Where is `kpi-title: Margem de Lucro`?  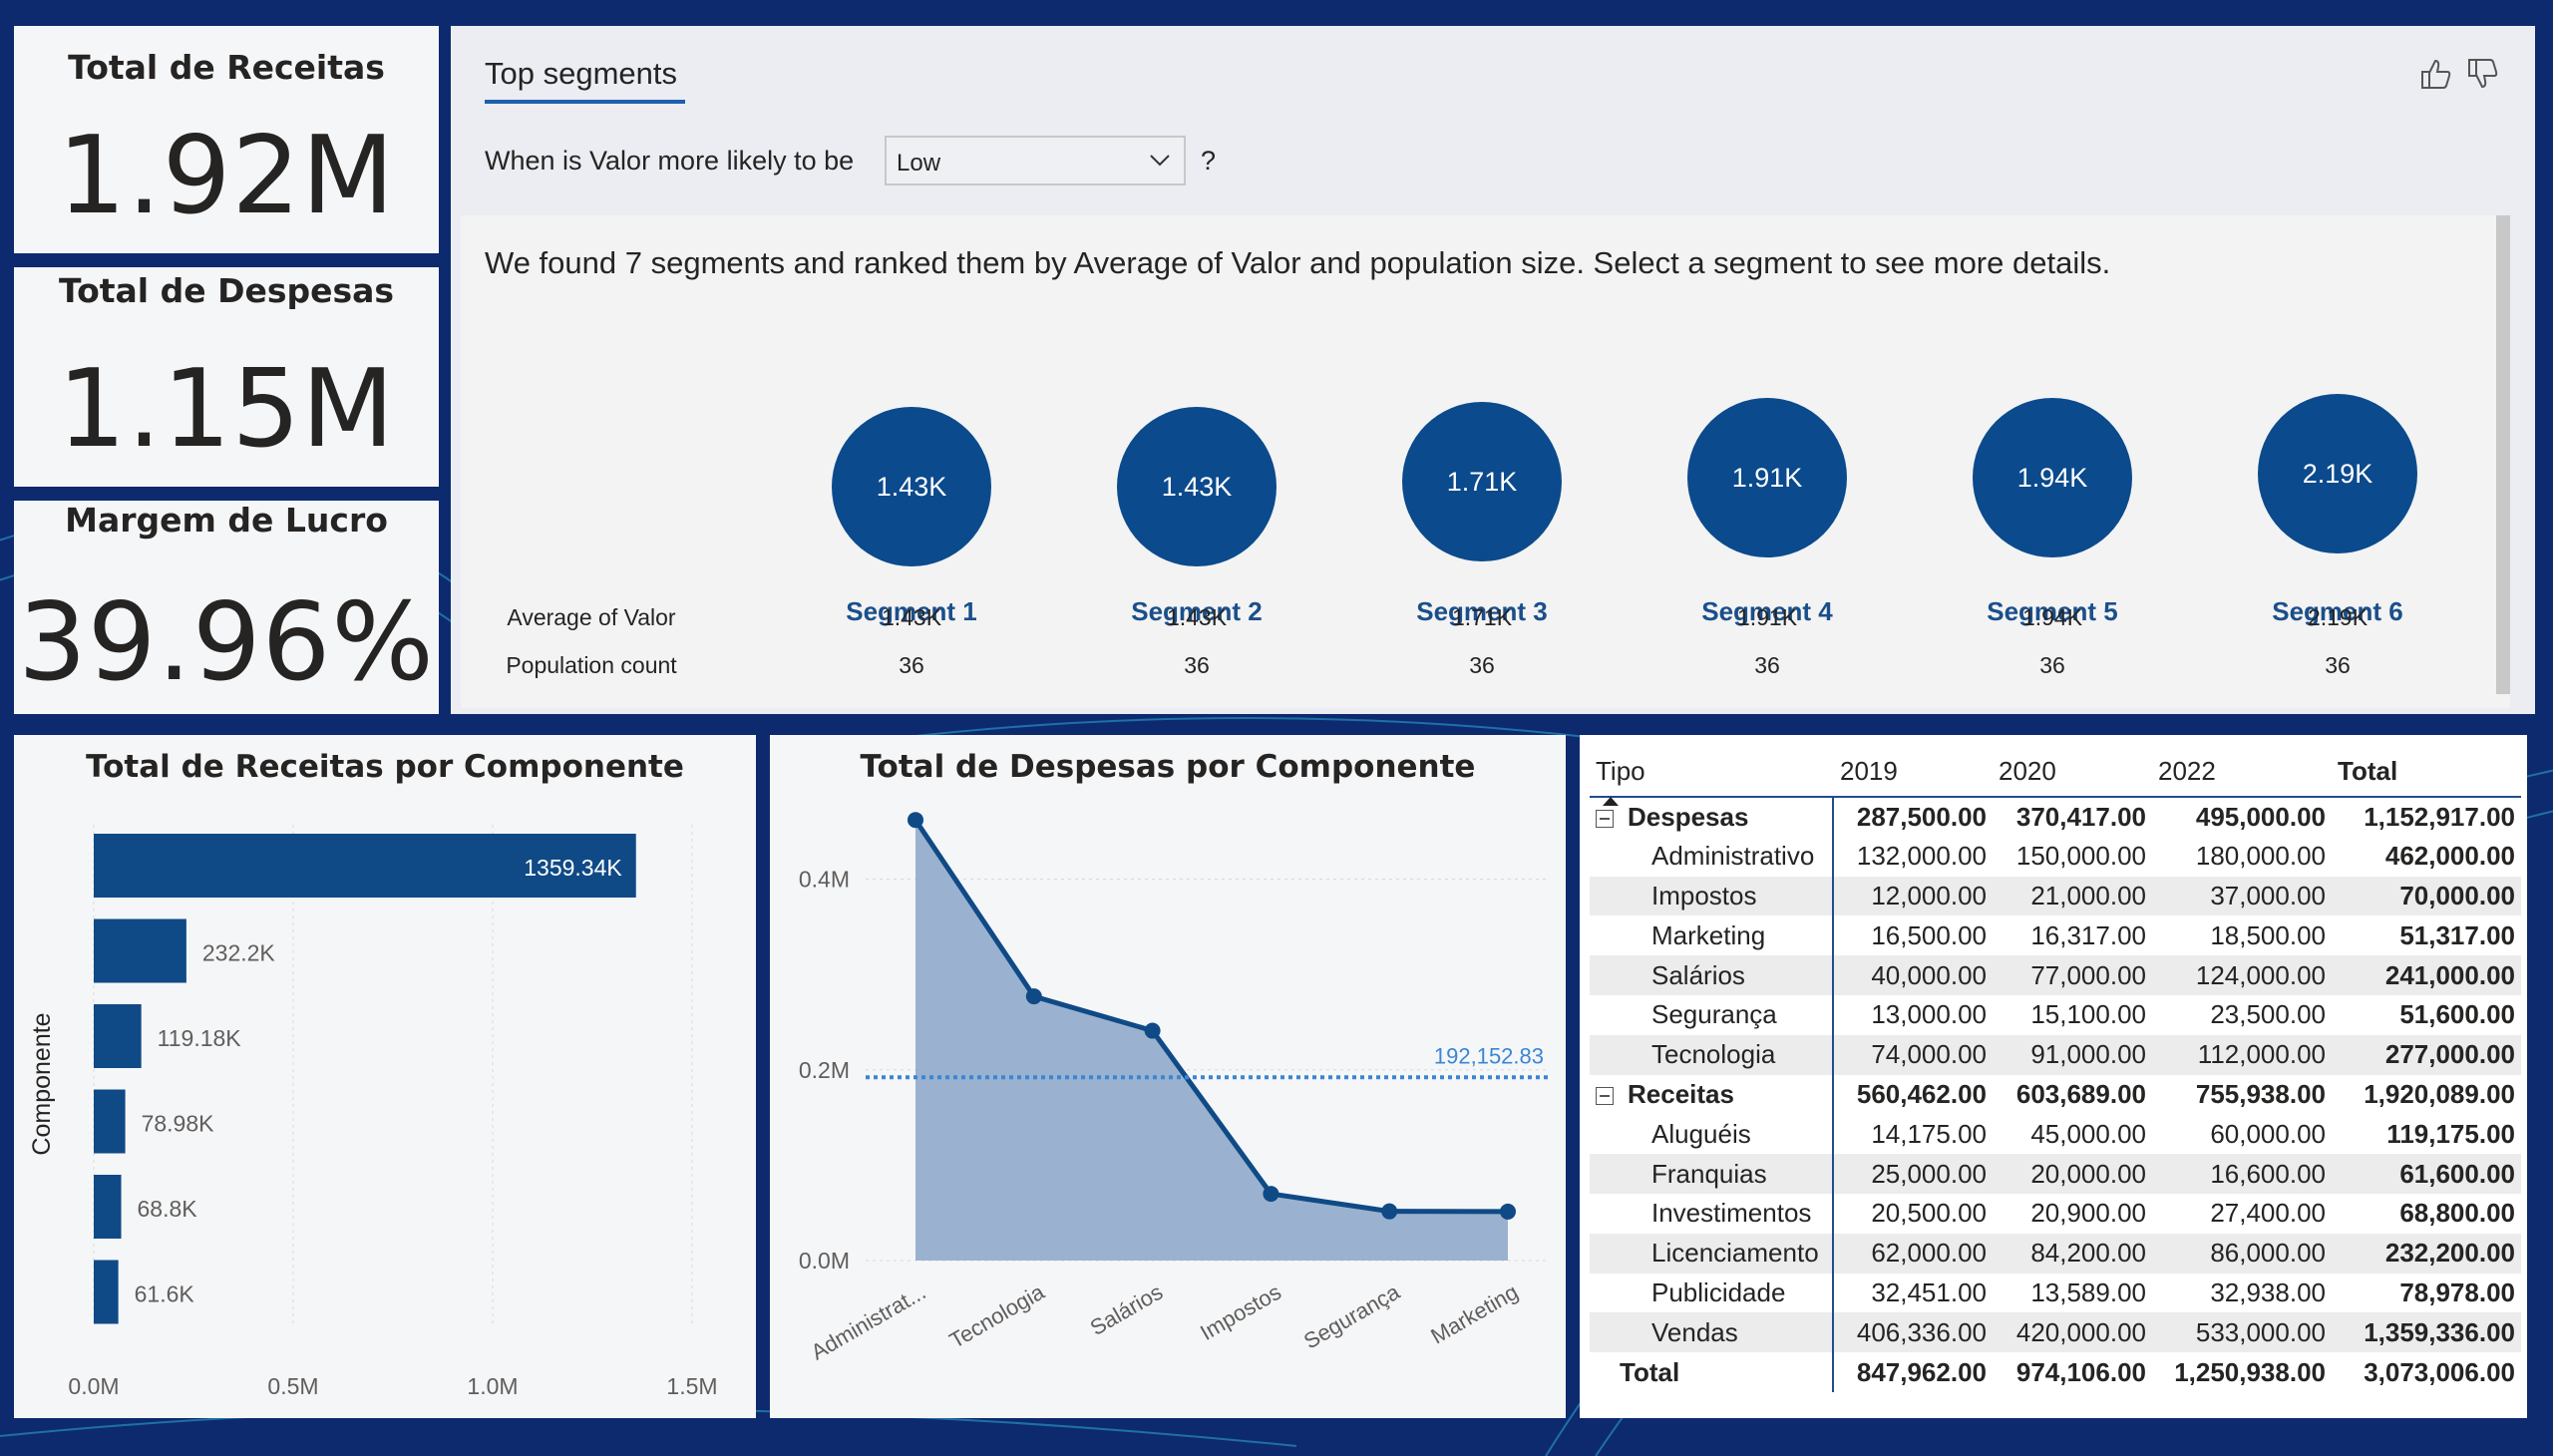
kpi-title: Margem de Lucro is located at coordinates (227, 520).